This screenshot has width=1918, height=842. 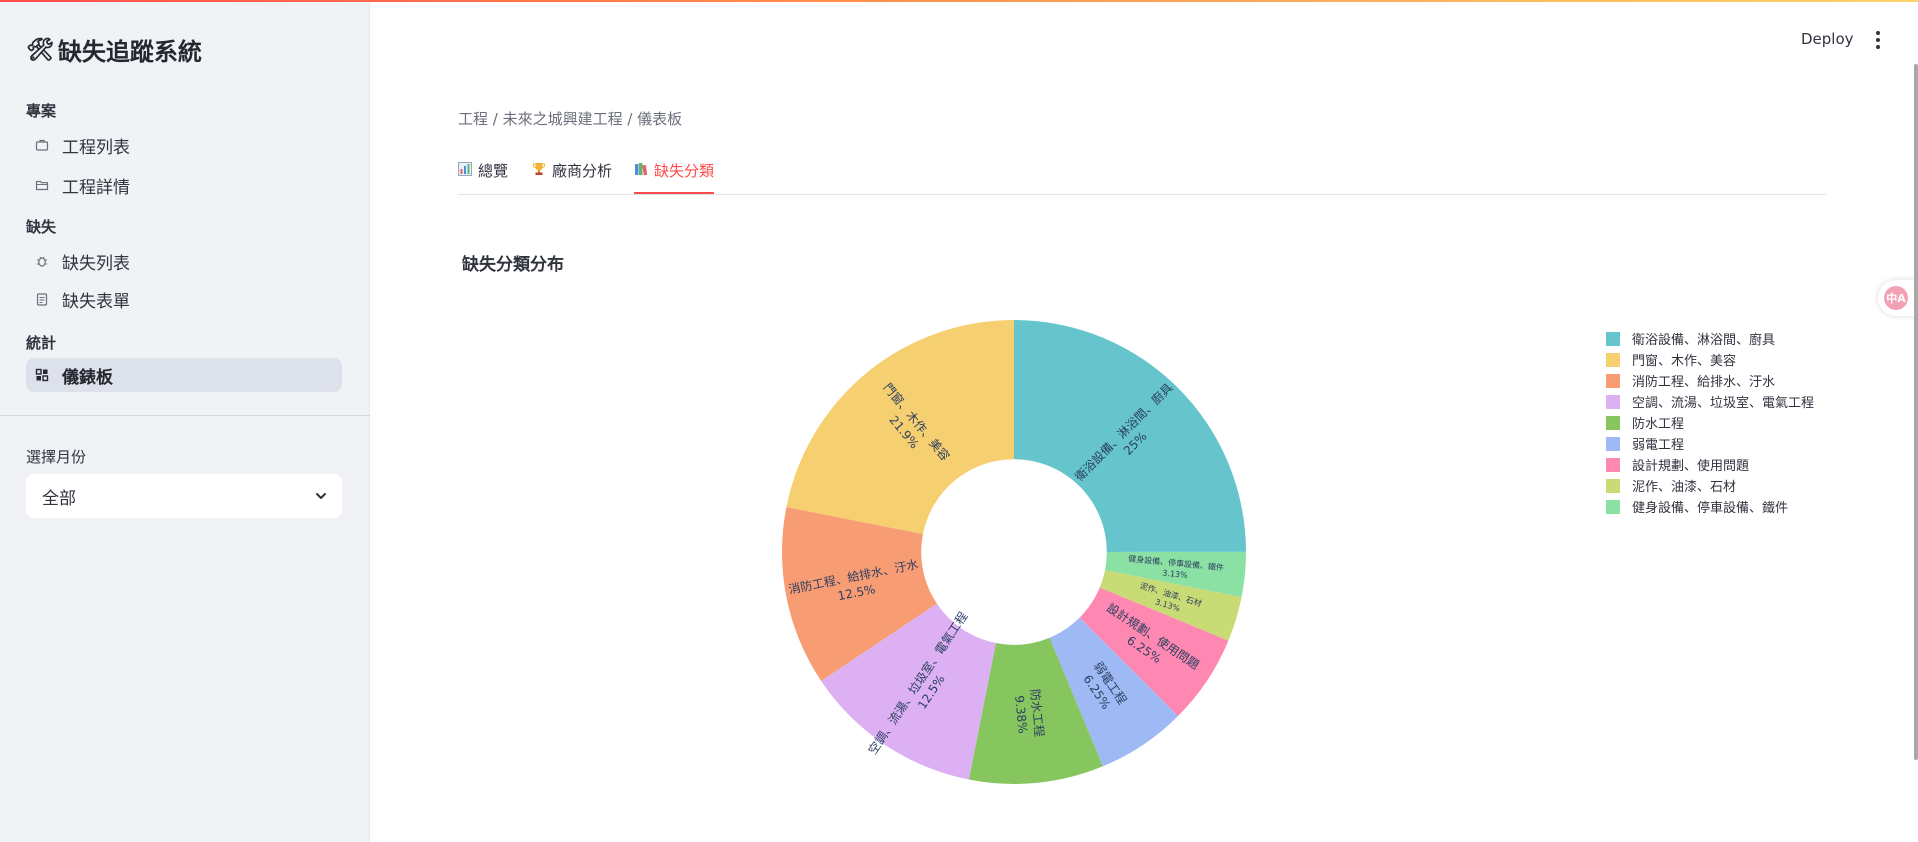 I want to click on translate-icon: 中A, so click(x=1896, y=298).